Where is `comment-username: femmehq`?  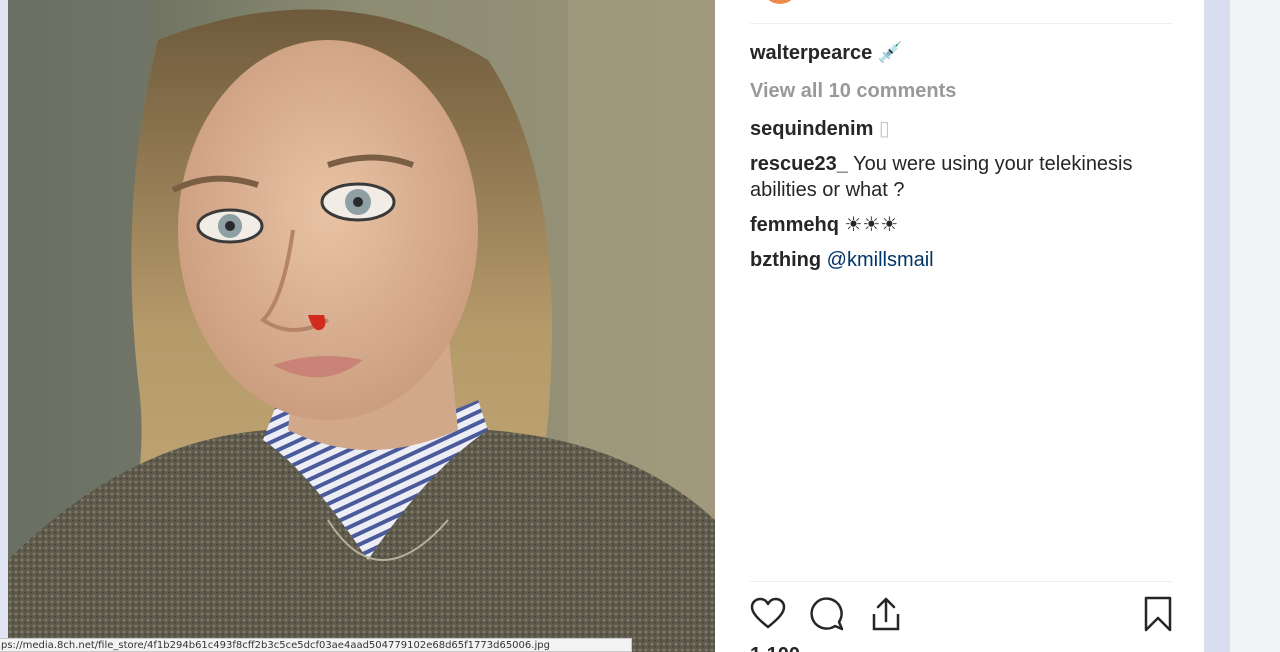
comment-username: femmehq is located at coordinates (794, 225).